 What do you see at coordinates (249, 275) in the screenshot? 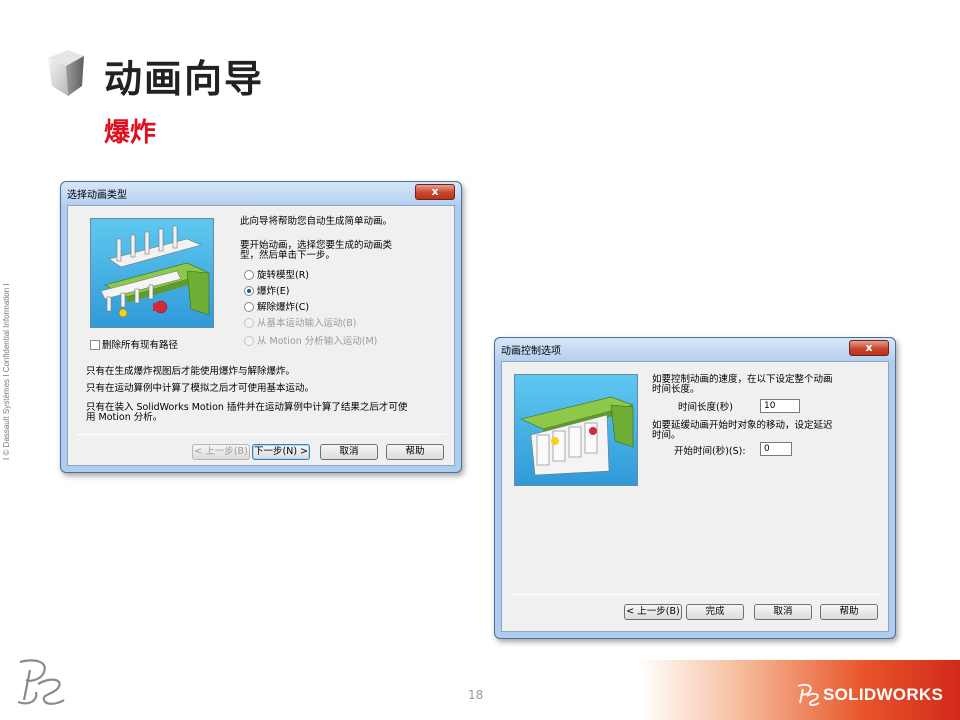
I see `radio-rotate-model` at bounding box center [249, 275].